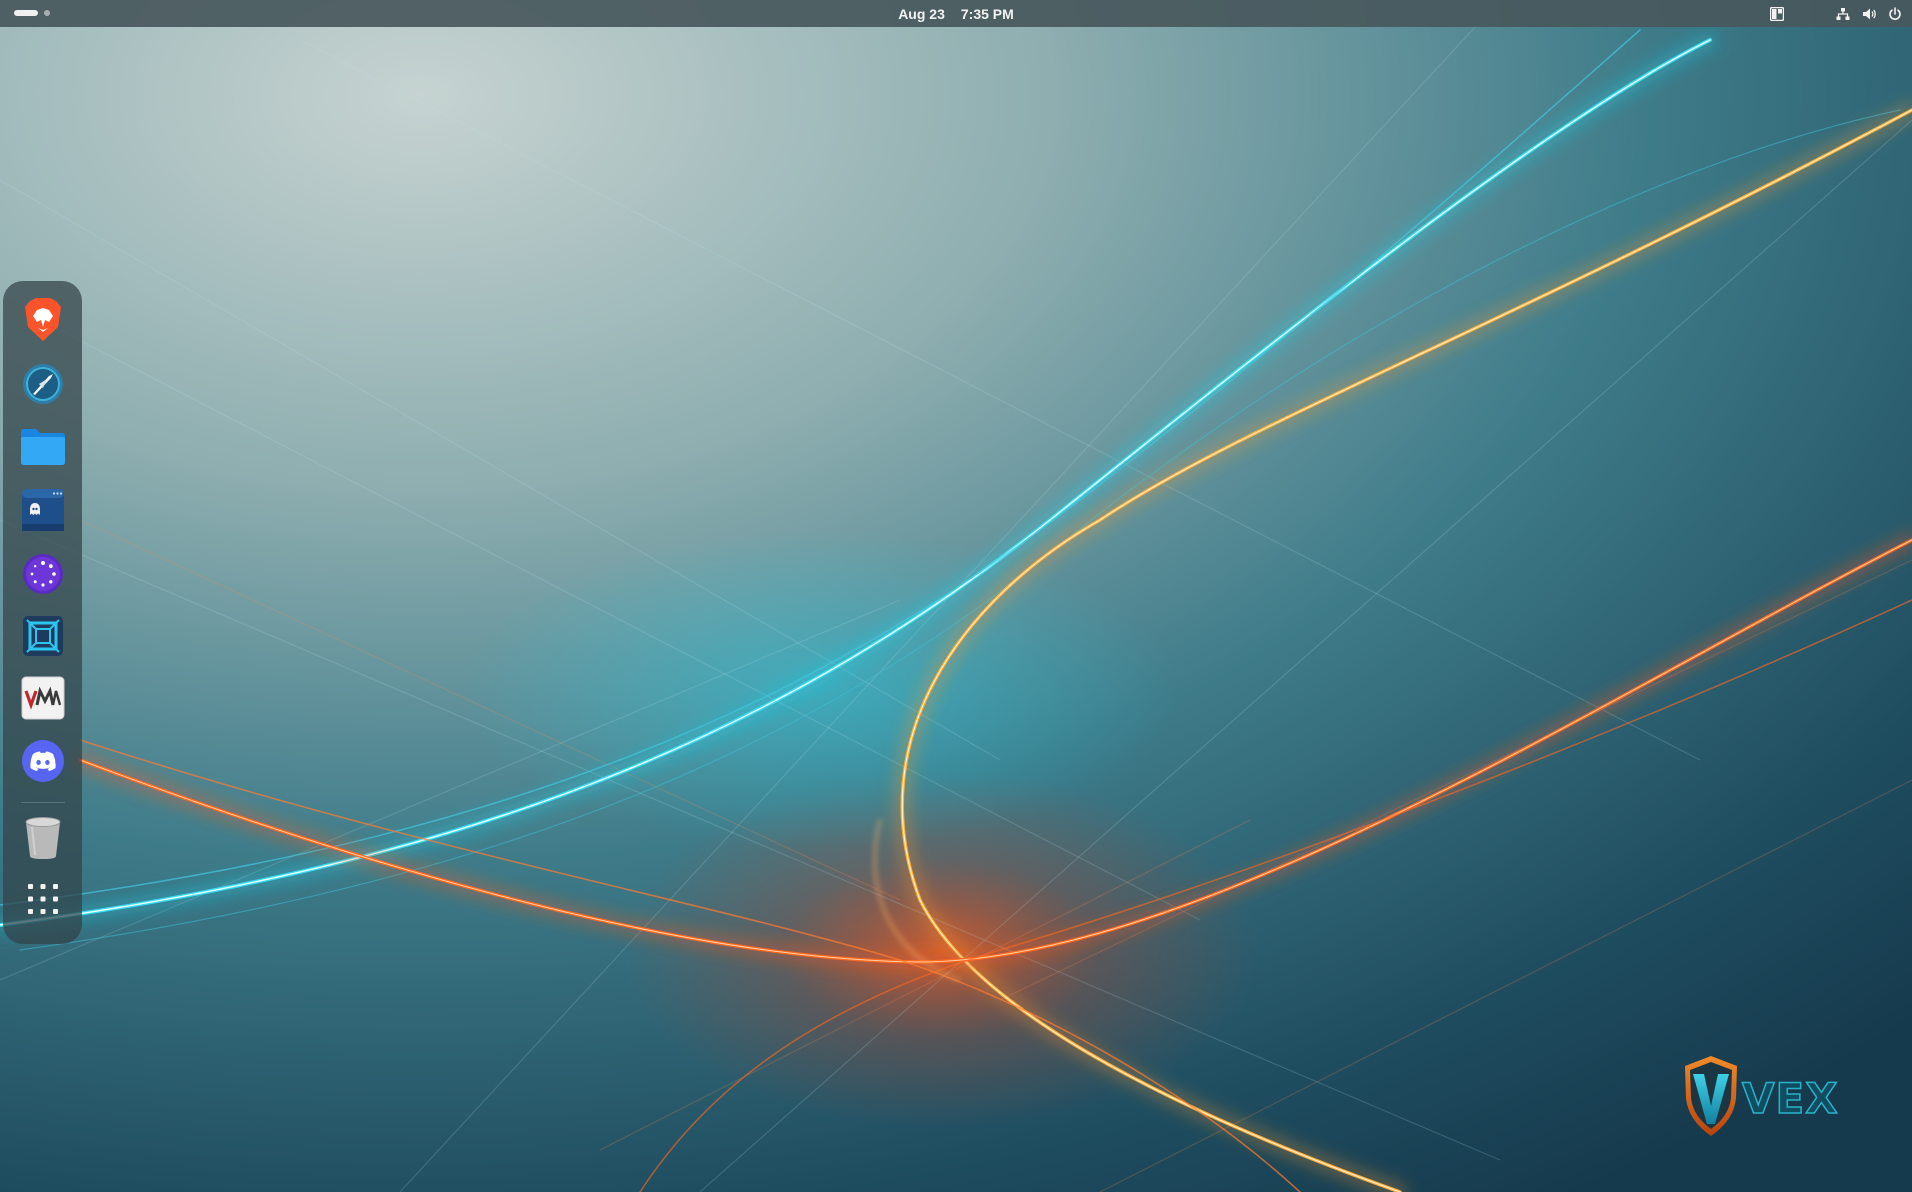  What do you see at coordinates (43, 802) in the screenshot?
I see `dock-separator` at bounding box center [43, 802].